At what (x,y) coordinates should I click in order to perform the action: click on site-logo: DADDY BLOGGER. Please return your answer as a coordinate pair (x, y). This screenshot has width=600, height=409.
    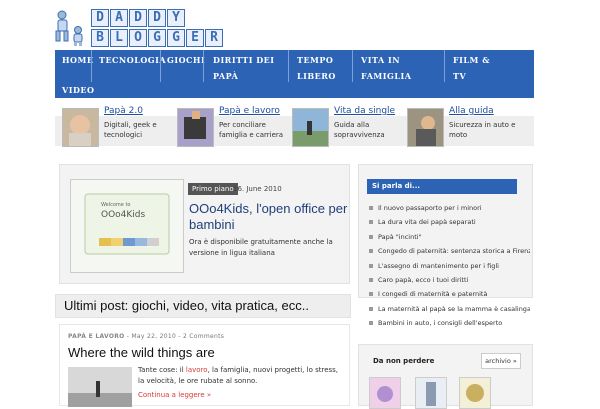
    Looking at the image, I should click on (157, 29).